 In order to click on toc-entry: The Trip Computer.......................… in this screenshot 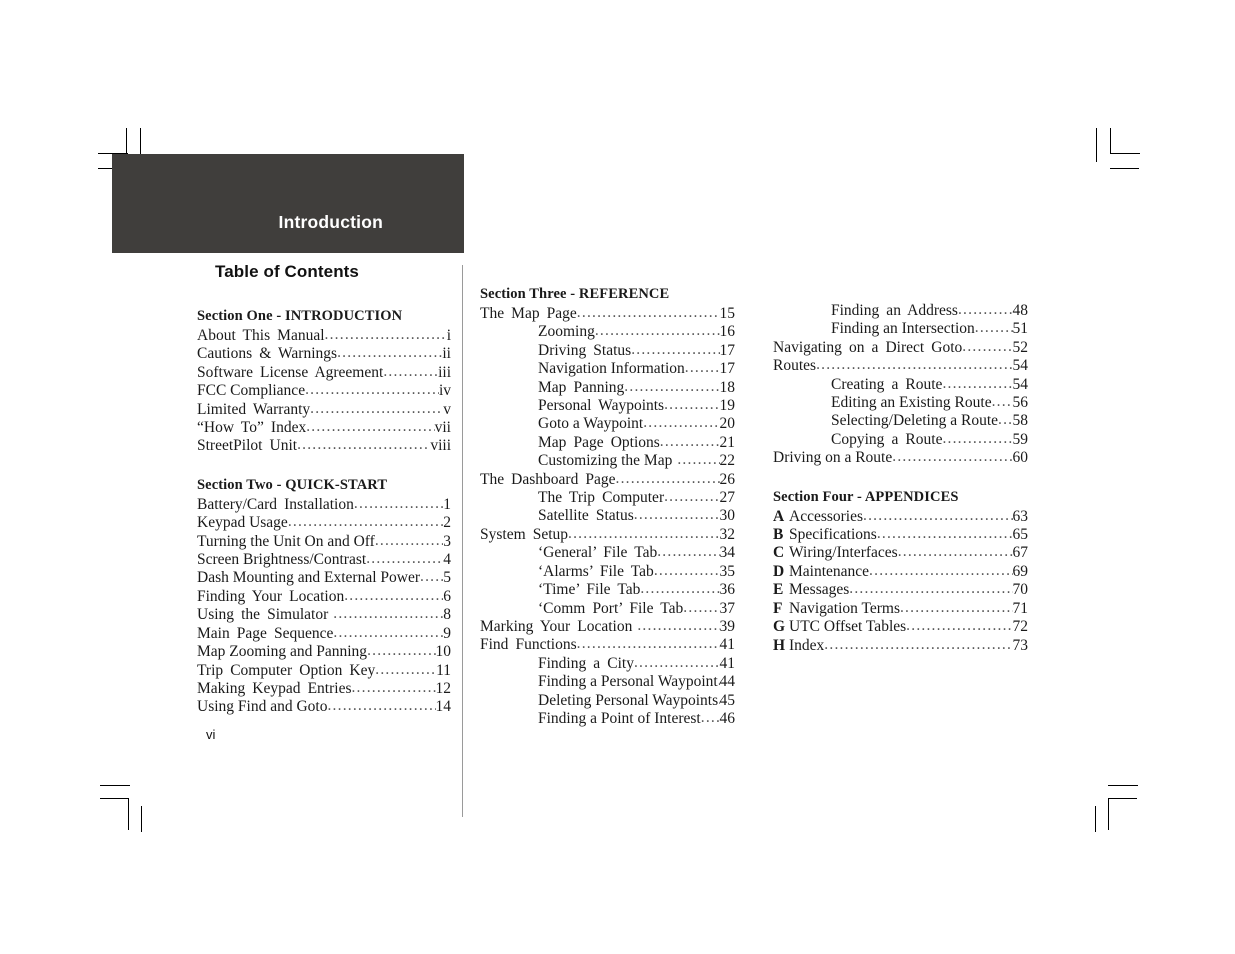, I will do `click(607, 498)`.